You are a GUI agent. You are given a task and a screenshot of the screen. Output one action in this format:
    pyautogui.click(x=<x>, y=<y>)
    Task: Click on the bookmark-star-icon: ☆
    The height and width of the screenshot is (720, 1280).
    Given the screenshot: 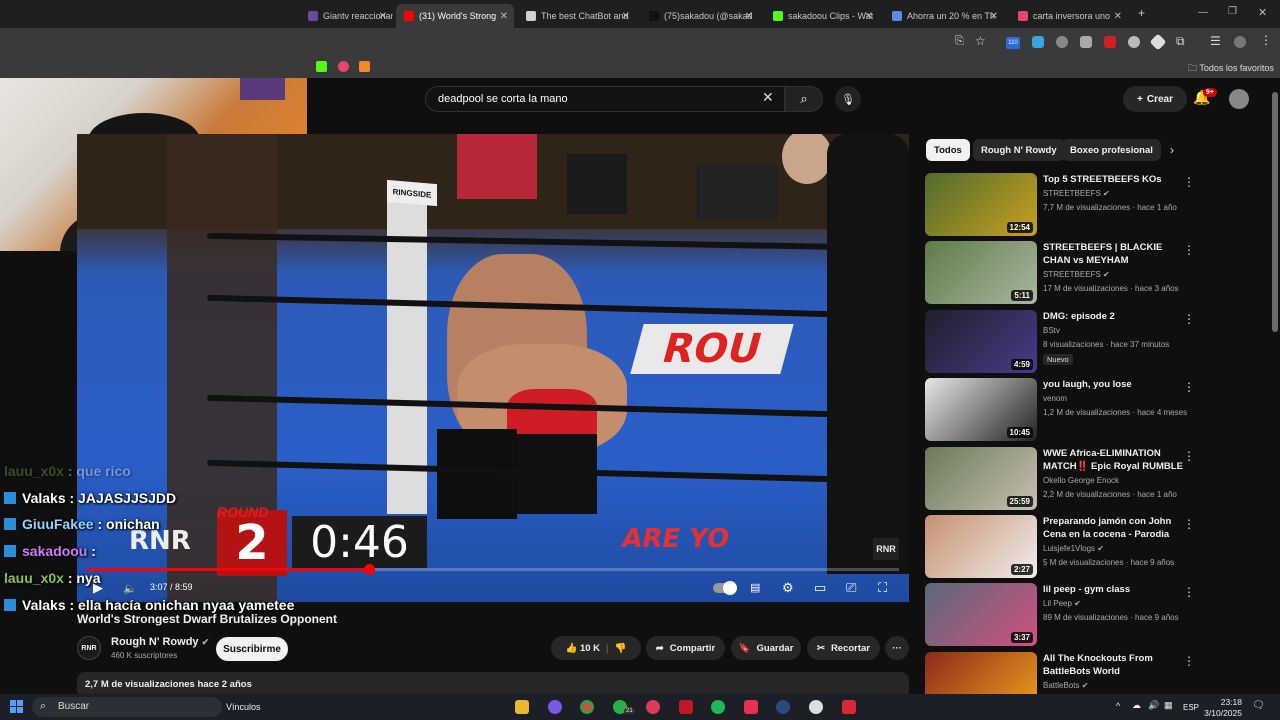 What is the action you would take?
    pyautogui.click(x=980, y=41)
    